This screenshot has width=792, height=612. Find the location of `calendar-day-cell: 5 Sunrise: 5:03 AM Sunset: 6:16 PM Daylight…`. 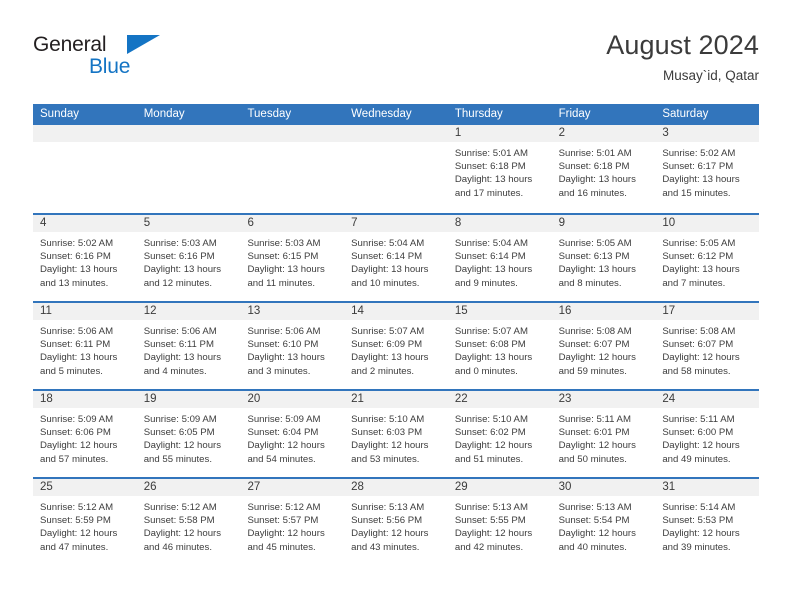

calendar-day-cell: 5 Sunrise: 5:03 AM Sunset: 6:16 PM Daylight… is located at coordinates (188, 258).